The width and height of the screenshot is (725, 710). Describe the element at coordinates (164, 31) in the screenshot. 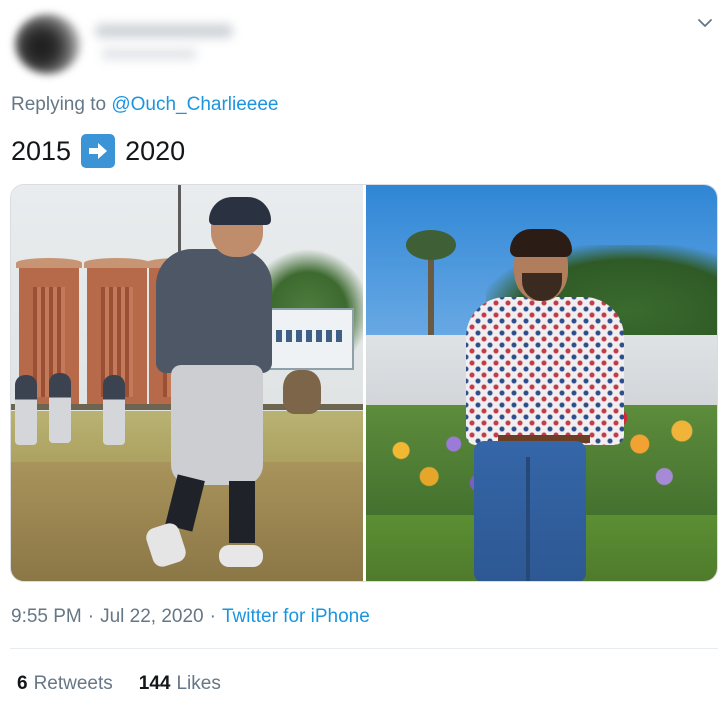

I see `author-name-blurred` at that location.